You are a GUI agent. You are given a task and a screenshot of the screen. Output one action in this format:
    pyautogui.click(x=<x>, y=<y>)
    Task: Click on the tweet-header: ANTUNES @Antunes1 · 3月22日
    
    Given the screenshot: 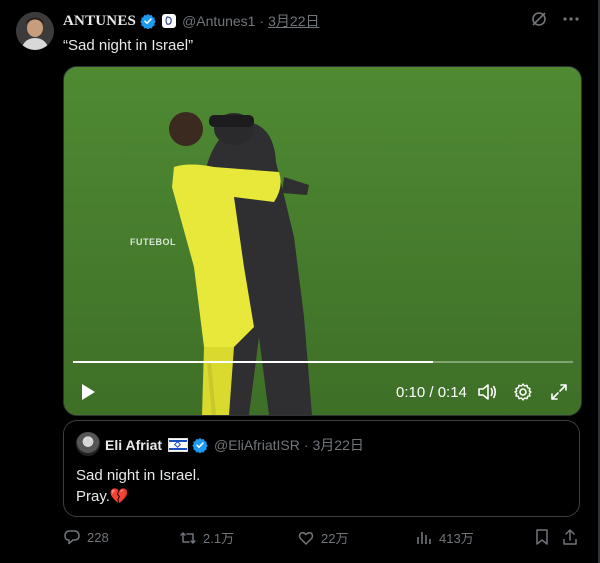 What is the action you would take?
    pyautogui.click(x=191, y=21)
    